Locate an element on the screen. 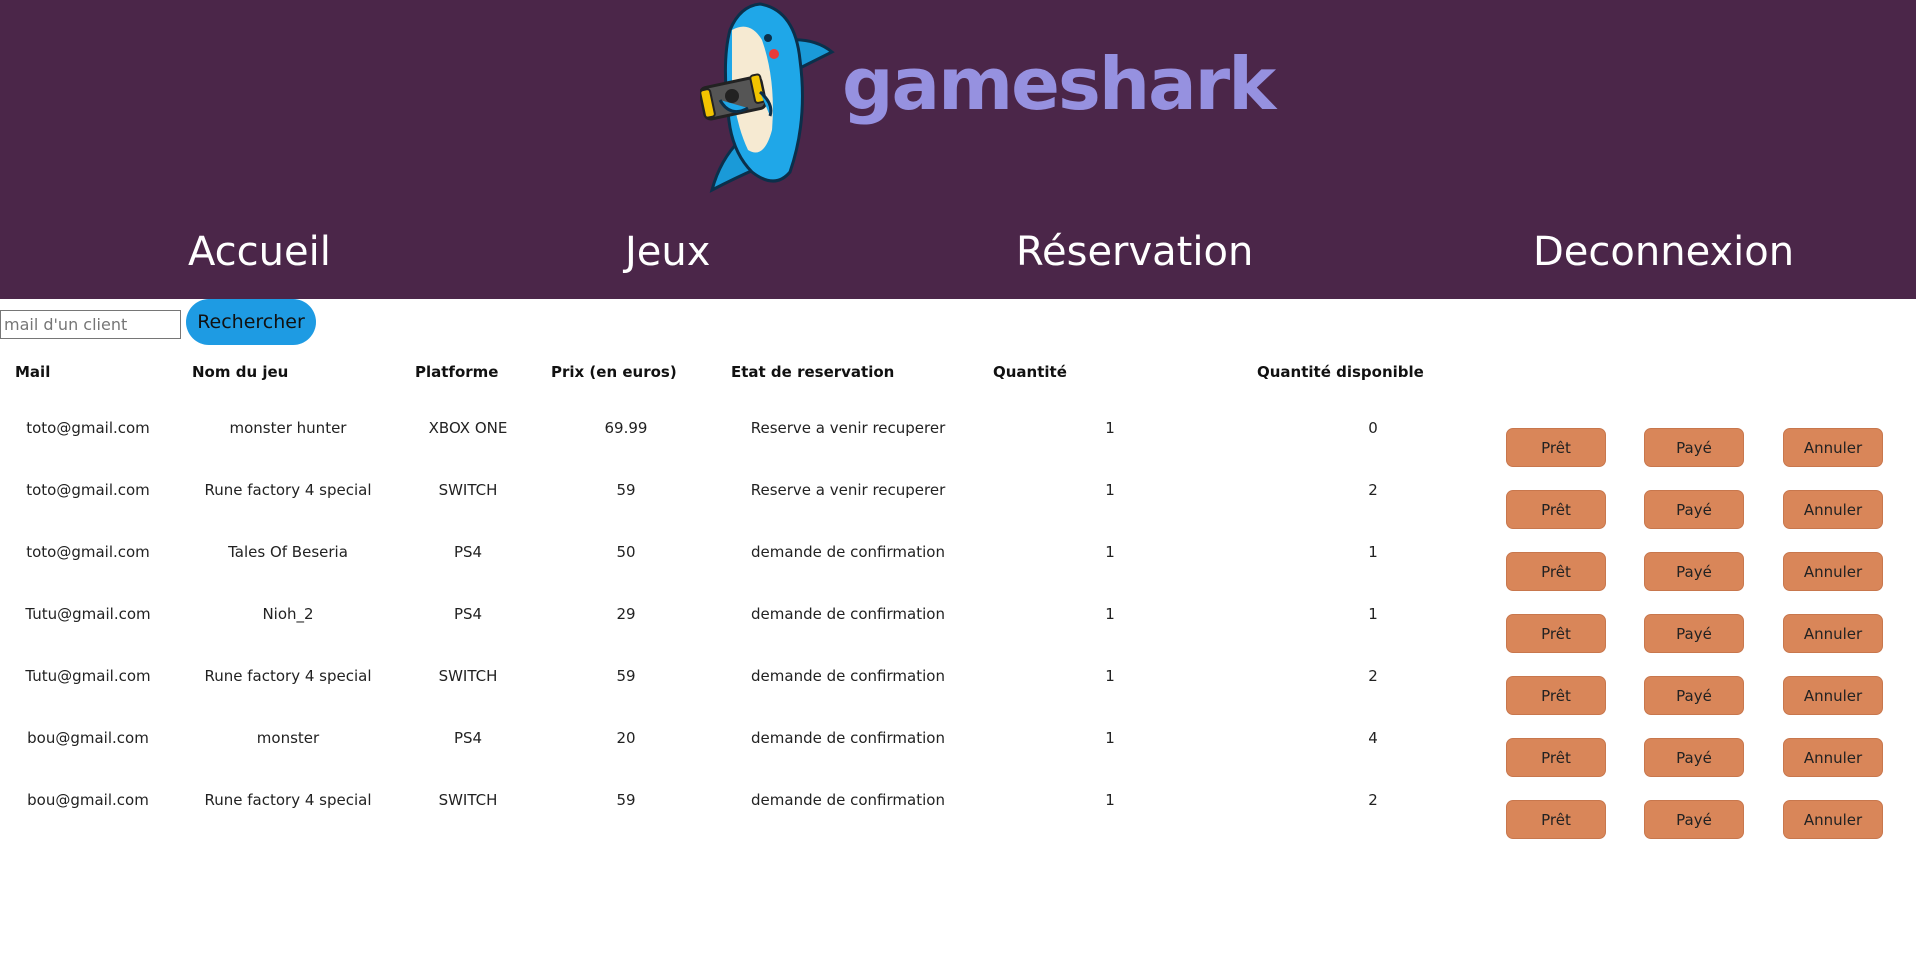 The width and height of the screenshot is (1916, 954). cell-prix: 29 is located at coordinates (626, 614).